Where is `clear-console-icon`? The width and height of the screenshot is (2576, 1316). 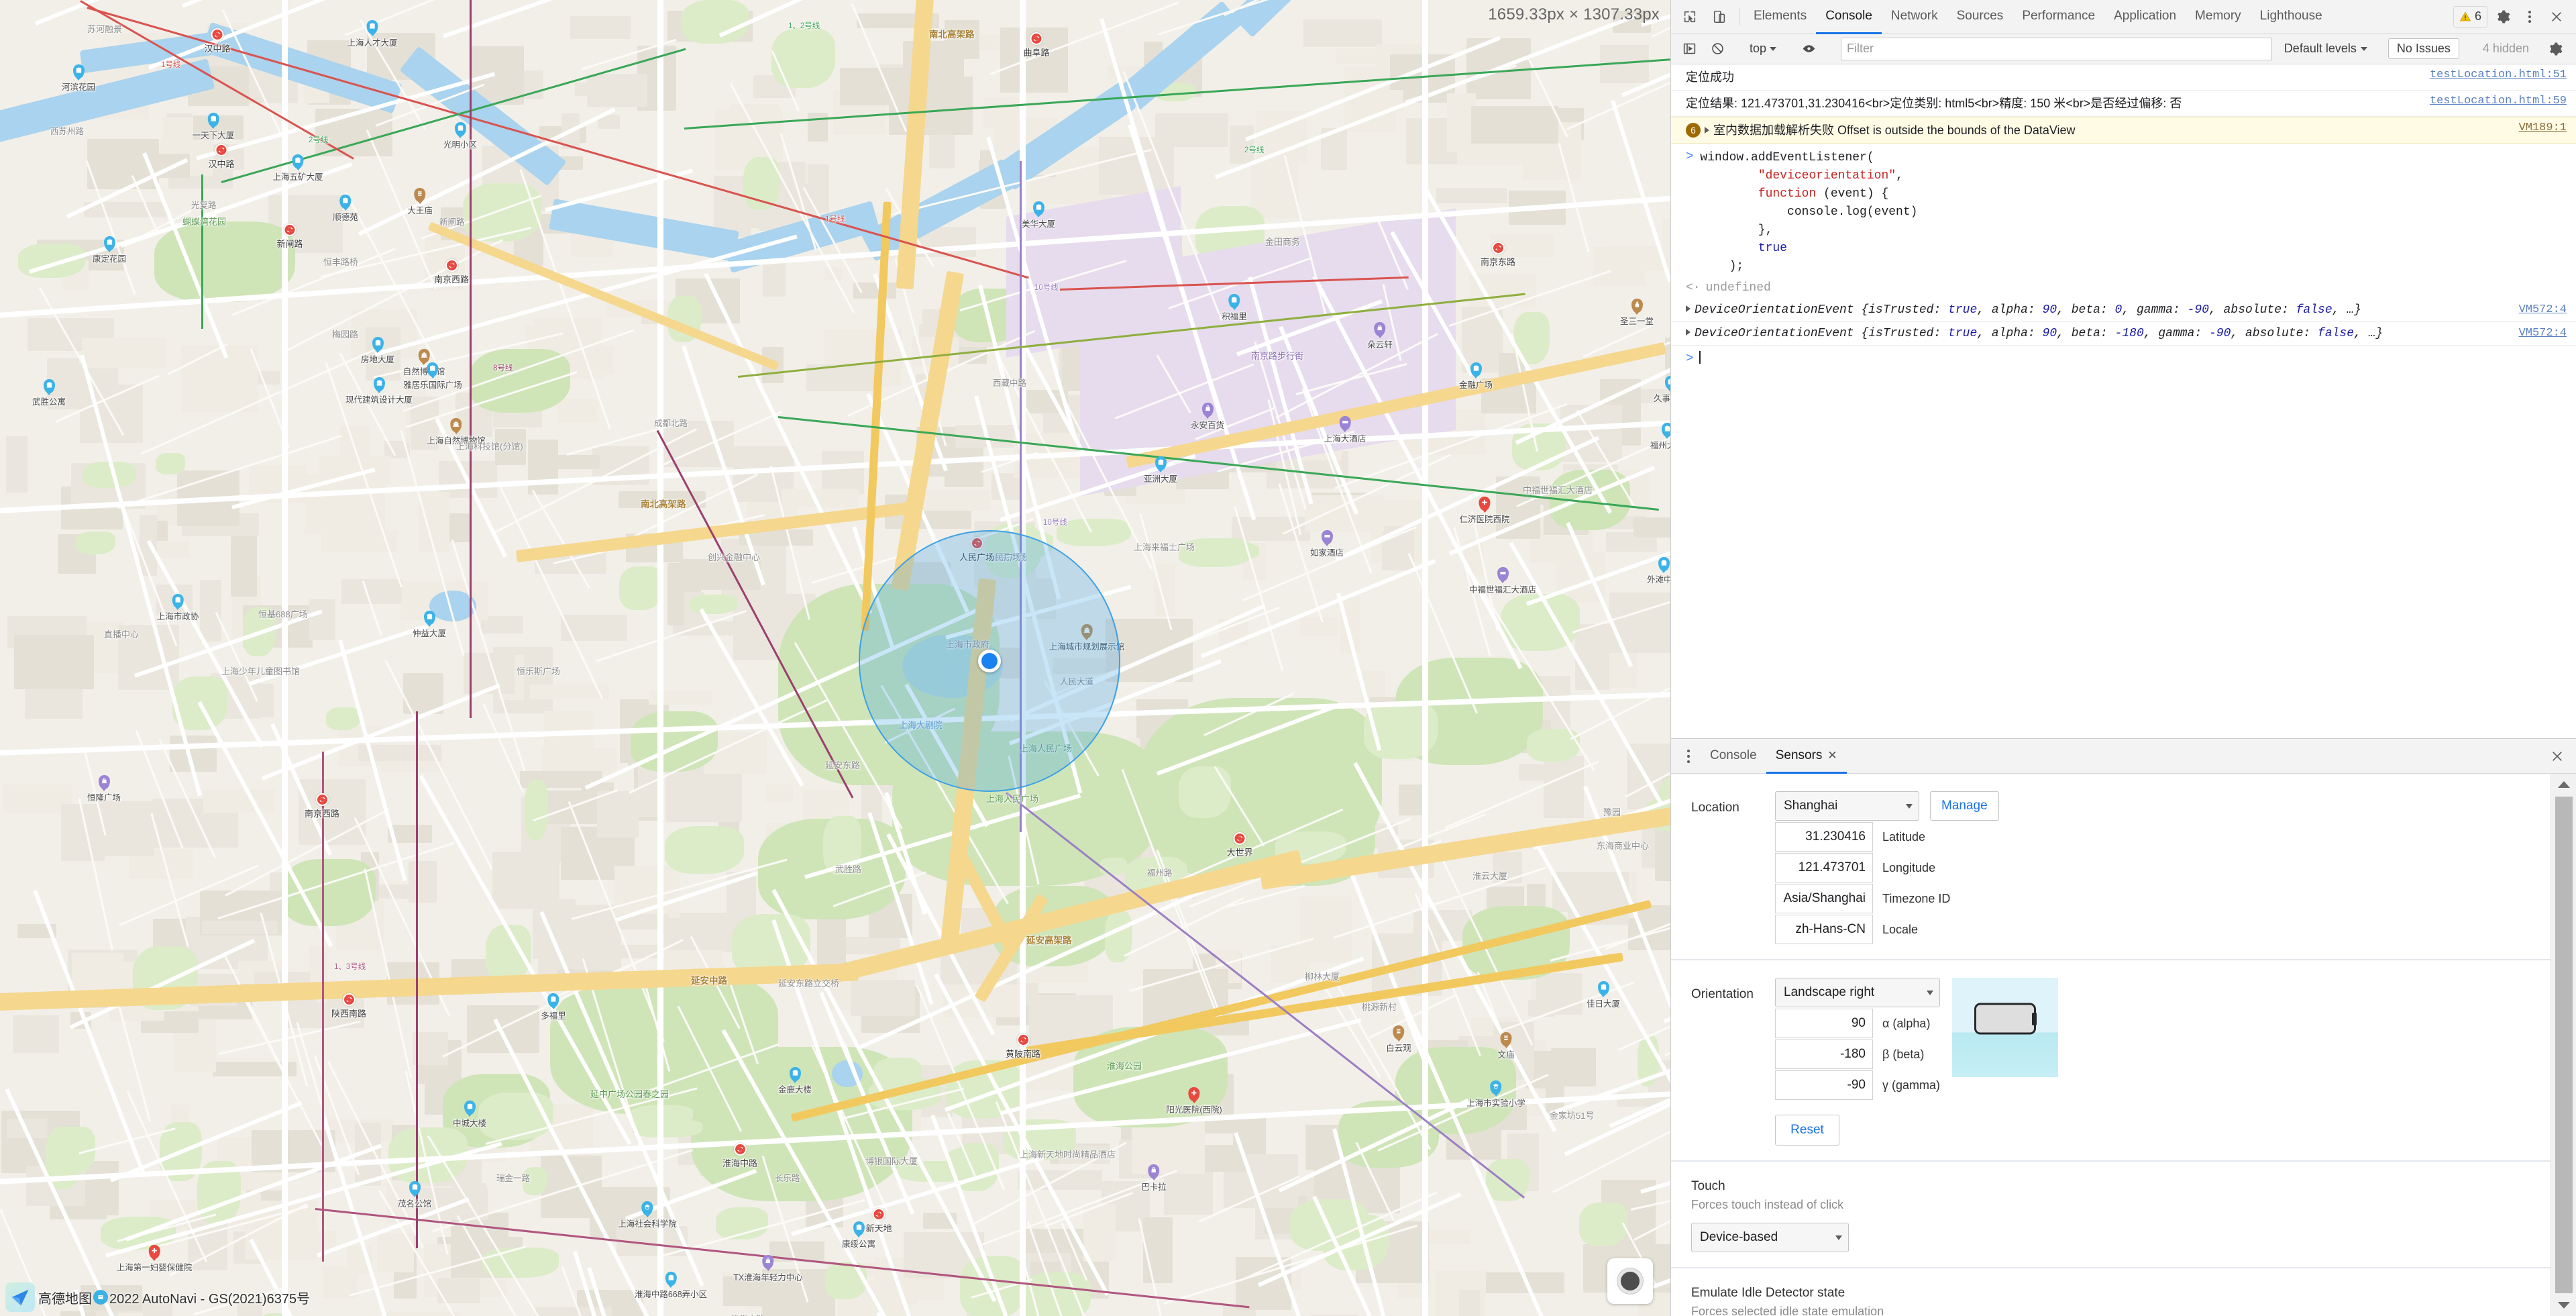
clear-console-icon is located at coordinates (1717, 49).